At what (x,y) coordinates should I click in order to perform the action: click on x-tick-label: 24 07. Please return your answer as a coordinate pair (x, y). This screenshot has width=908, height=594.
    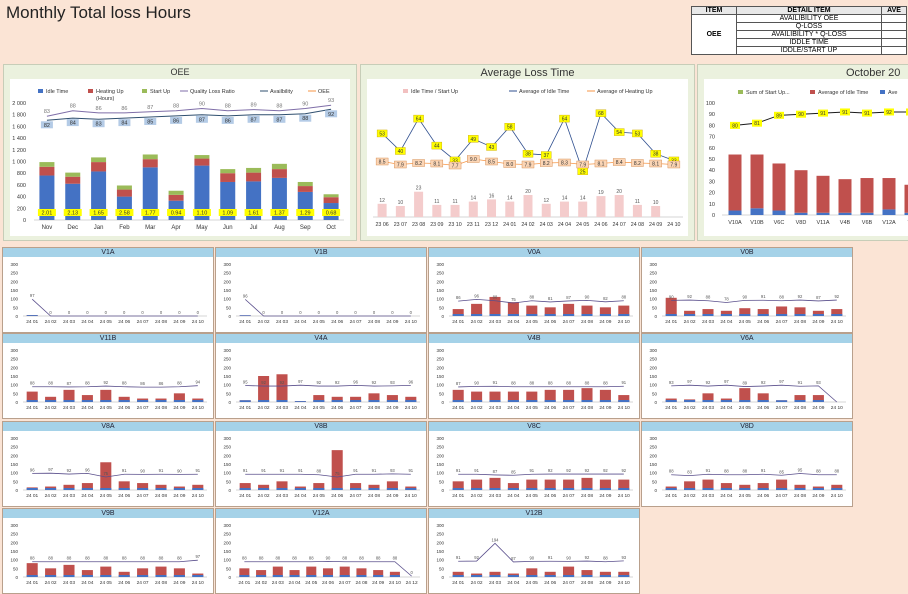
    Looking at the image, I should click on (569, 496).